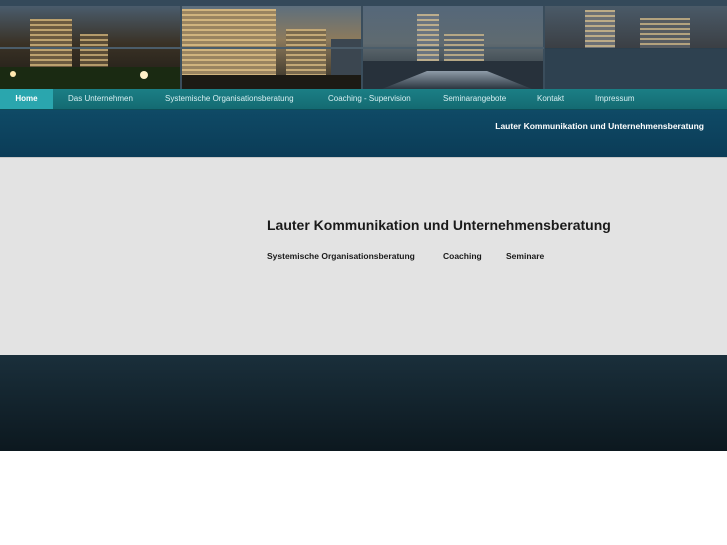 The height and width of the screenshot is (545, 727). What do you see at coordinates (615, 99) in the screenshot?
I see `nav-item-impressum: Impressum` at bounding box center [615, 99].